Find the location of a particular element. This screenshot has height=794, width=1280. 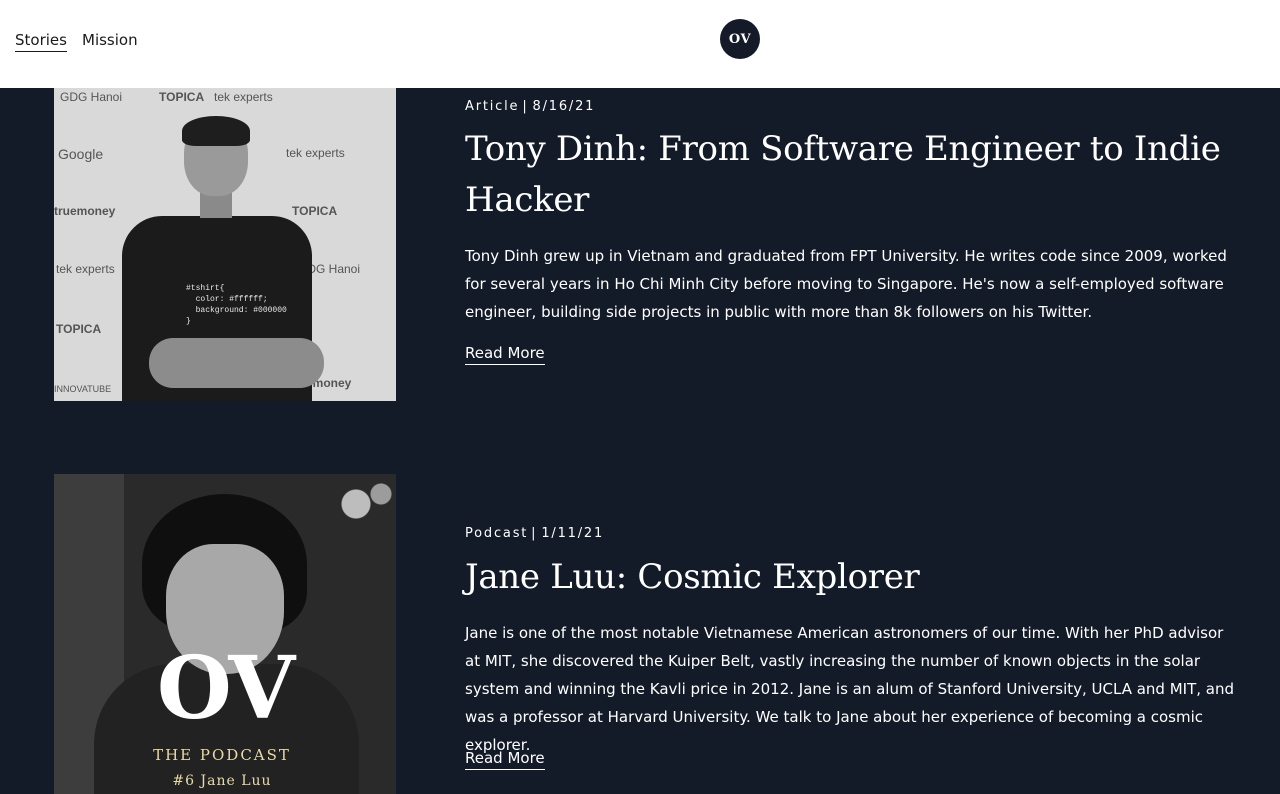

site-logo: OV is located at coordinates (740, 39).